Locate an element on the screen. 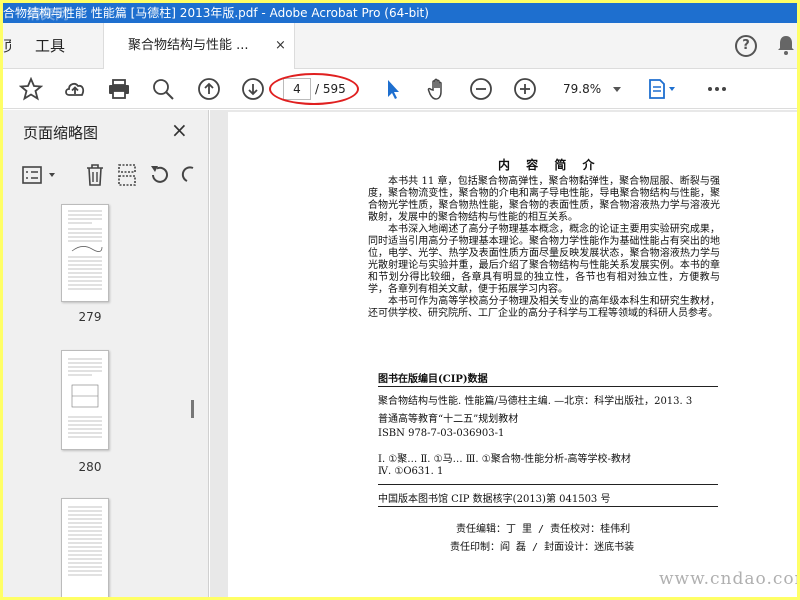  hand-tool-icon is located at coordinates (437, 89).